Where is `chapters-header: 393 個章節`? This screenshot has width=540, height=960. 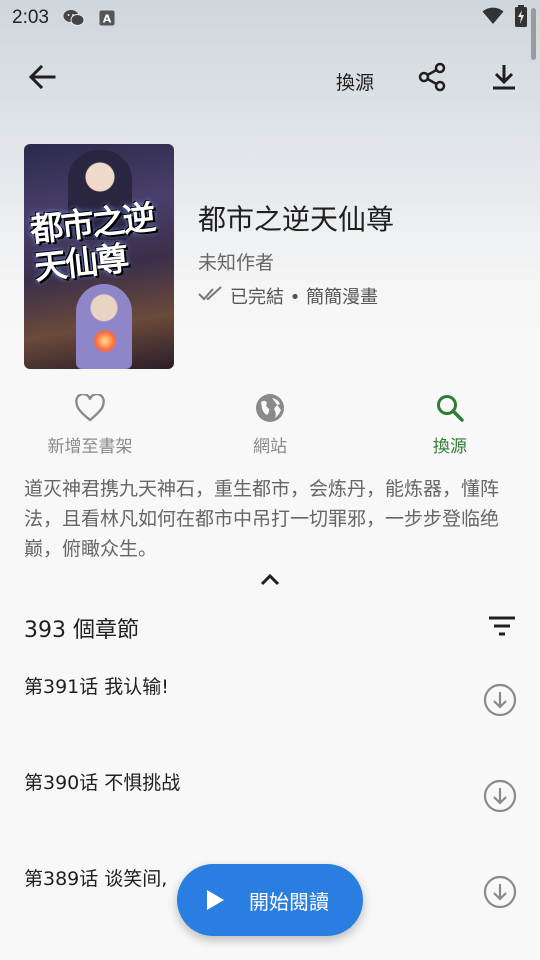 chapters-header: 393 個章節 is located at coordinates (272, 628).